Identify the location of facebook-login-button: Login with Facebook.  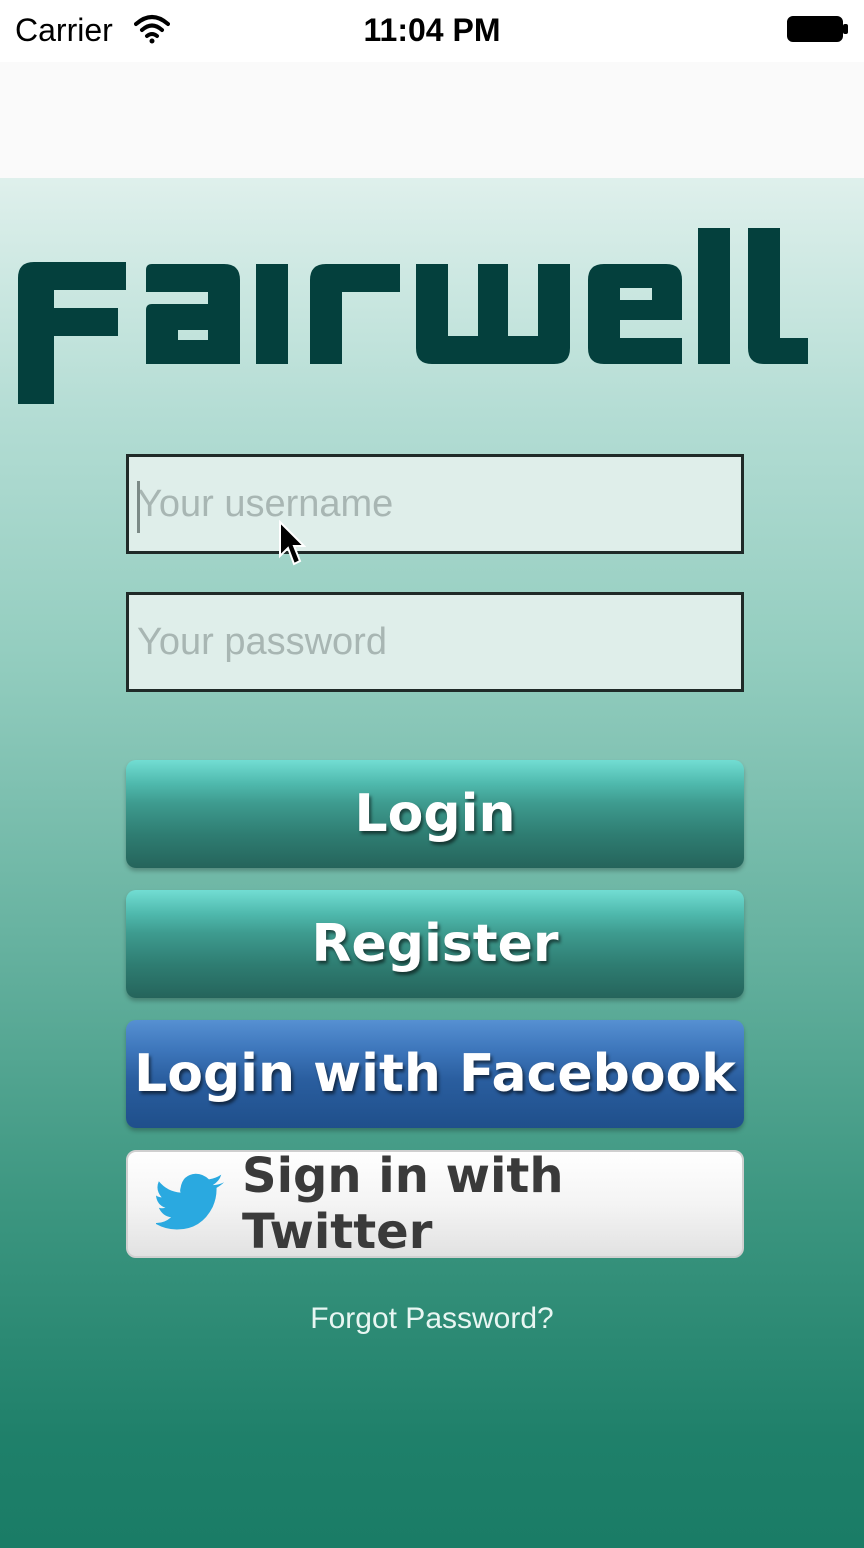
(435, 1074).